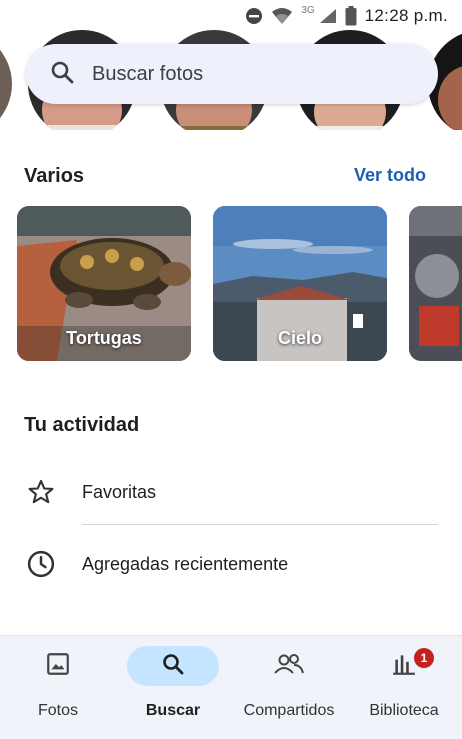 The height and width of the screenshot is (739, 462). I want to click on nav-label: Buscar, so click(173, 710).